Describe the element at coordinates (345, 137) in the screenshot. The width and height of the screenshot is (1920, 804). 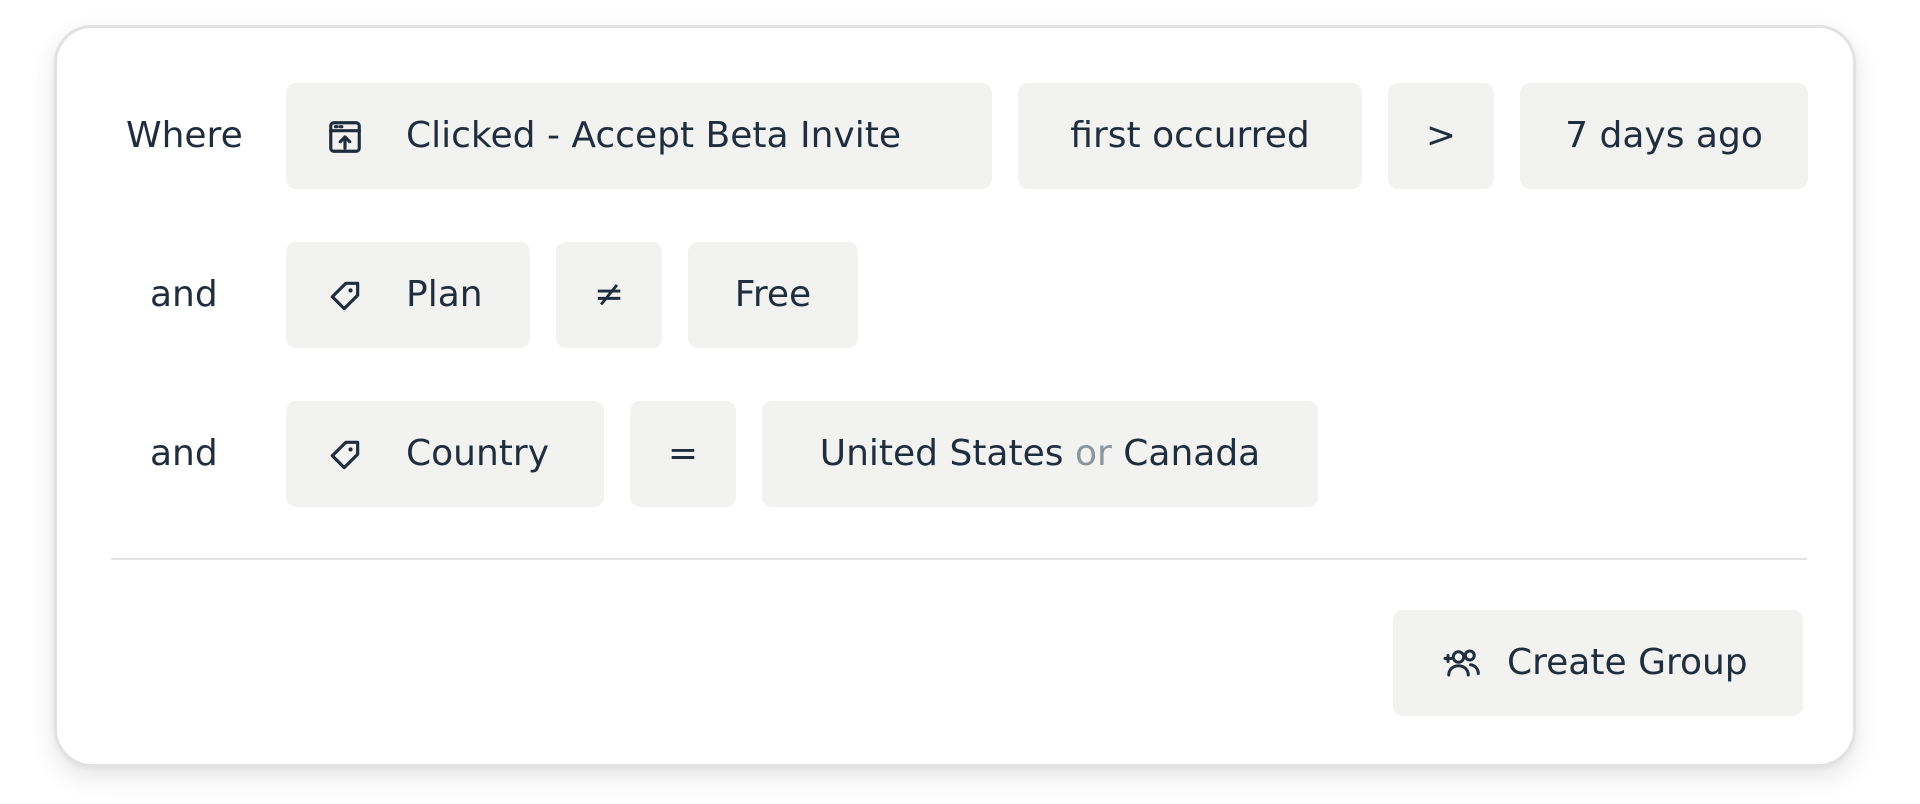
I see `event-icon` at that location.